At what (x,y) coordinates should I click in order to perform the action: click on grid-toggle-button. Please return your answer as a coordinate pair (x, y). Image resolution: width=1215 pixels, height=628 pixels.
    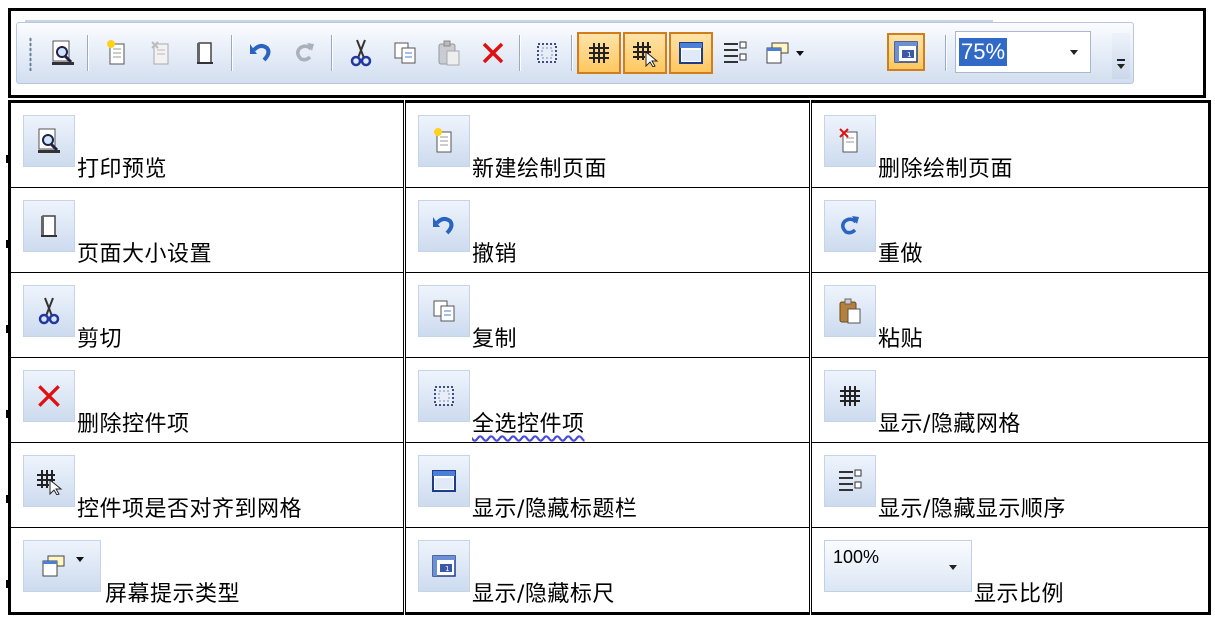
    Looking at the image, I should click on (599, 53).